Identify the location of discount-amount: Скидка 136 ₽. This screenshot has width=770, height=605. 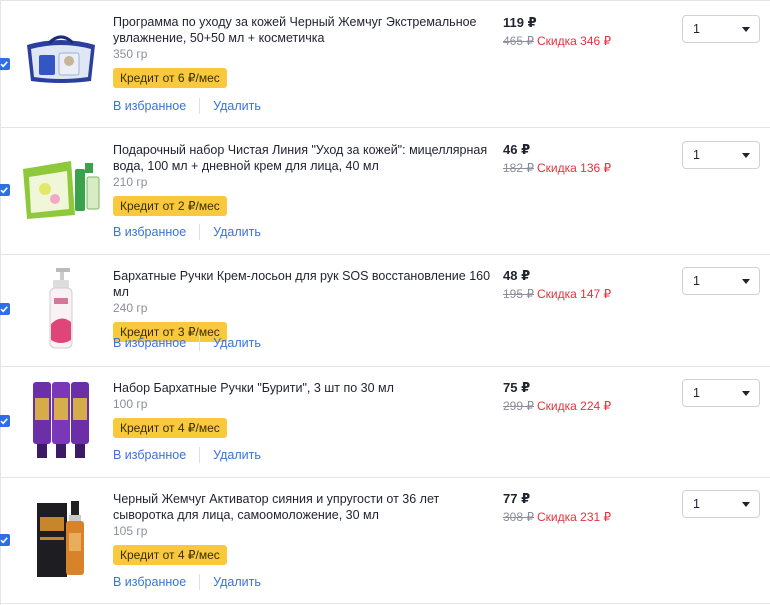
(574, 168).